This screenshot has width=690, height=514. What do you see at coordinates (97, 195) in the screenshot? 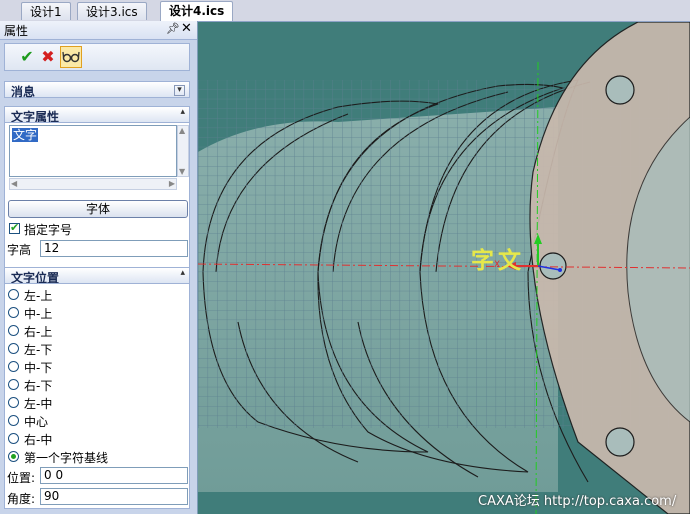
I see `text-props-body: 文字 ▲ ▼ ◀ ▶ 字体 ✔ 指定字号 字高 12` at bounding box center [97, 195].